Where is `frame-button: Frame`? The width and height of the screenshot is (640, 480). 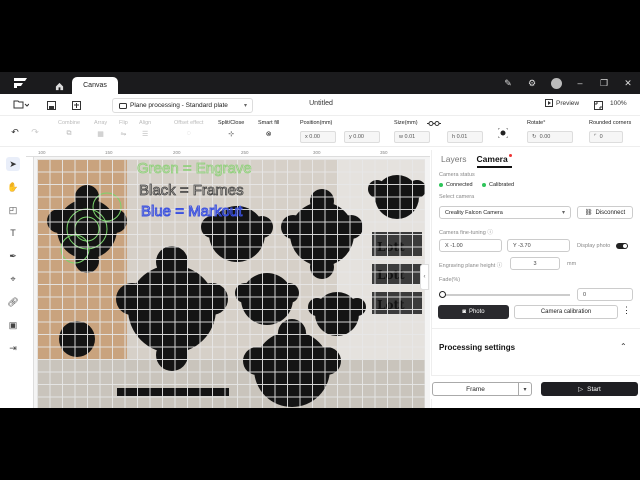
frame-button: Frame is located at coordinates (475, 389).